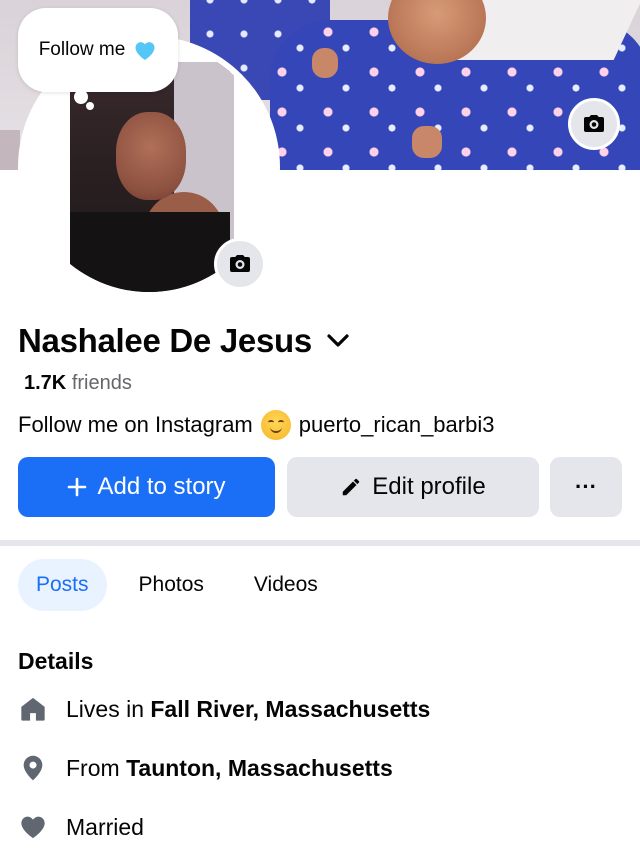 The image size is (640, 853). I want to click on profile-name-row: Nashalee De Jesus, so click(184, 341).